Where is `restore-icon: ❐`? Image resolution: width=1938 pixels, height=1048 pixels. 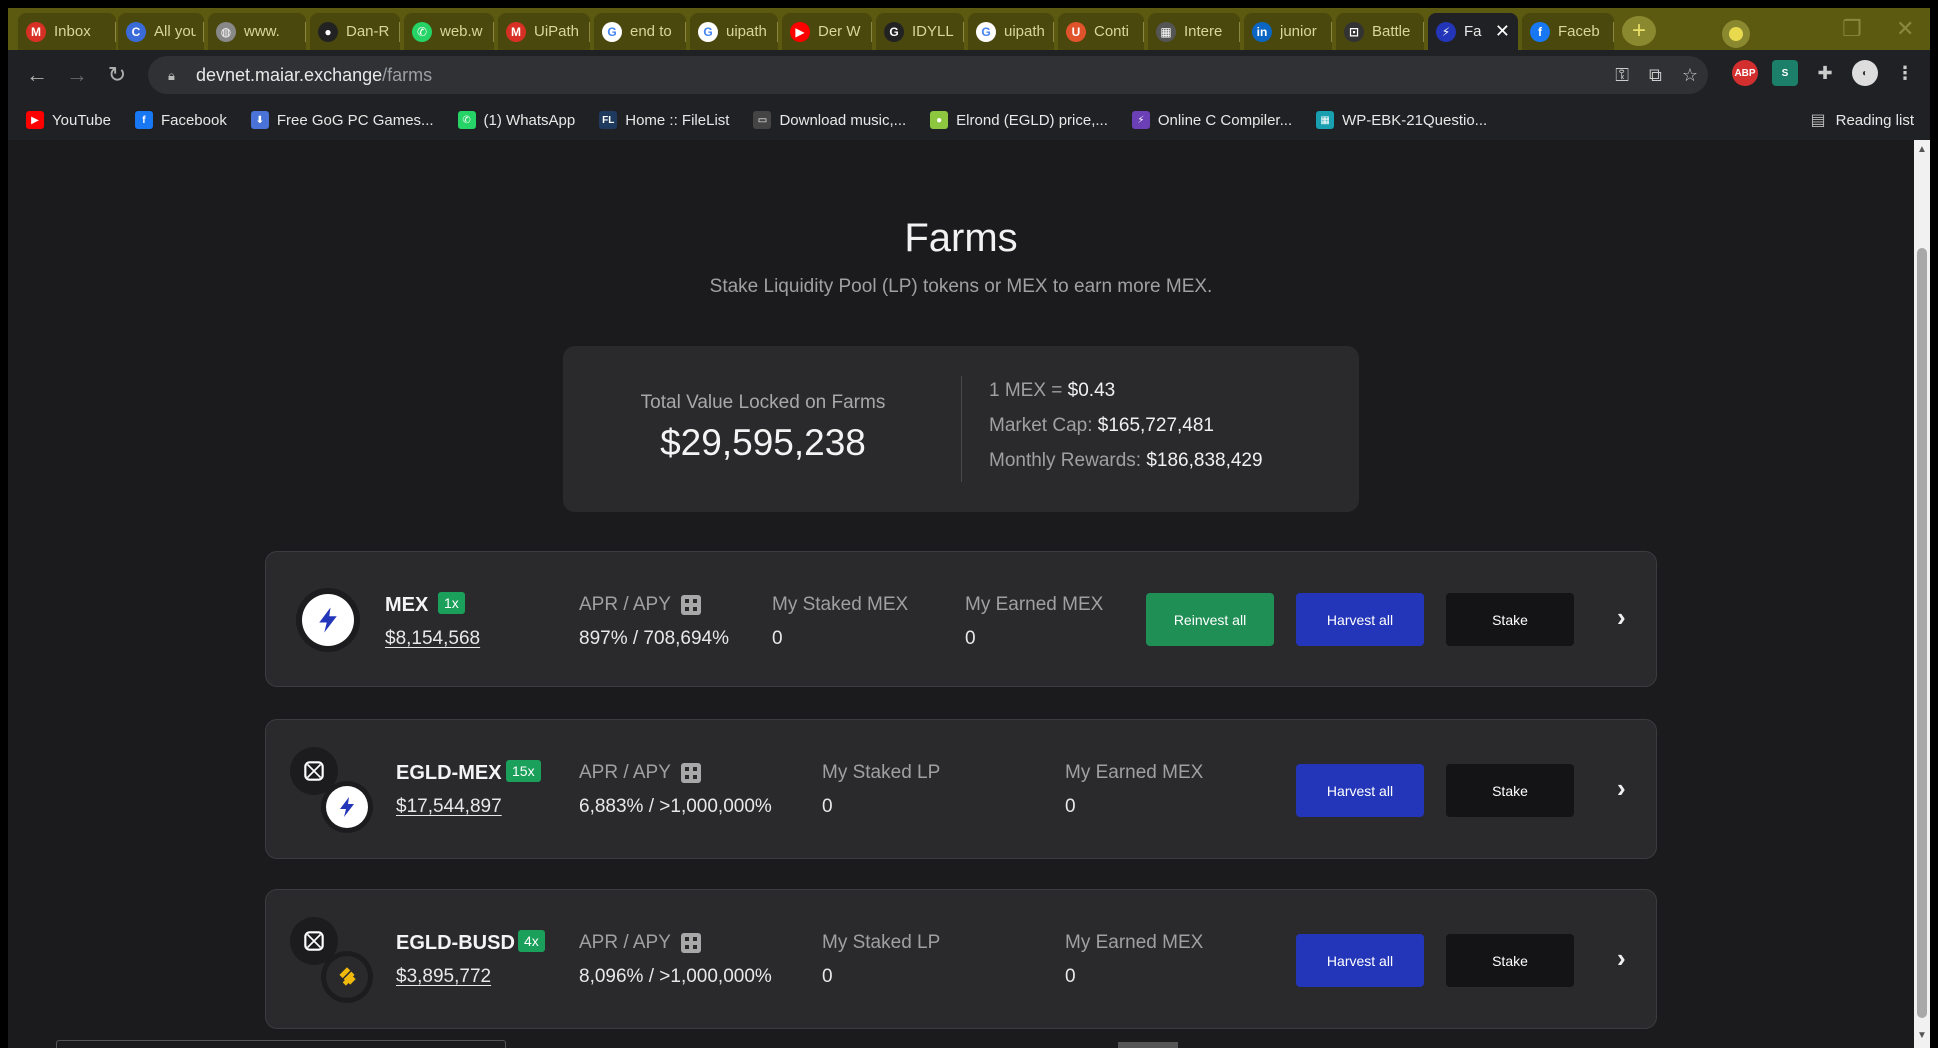 restore-icon: ❐ is located at coordinates (1852, 29).